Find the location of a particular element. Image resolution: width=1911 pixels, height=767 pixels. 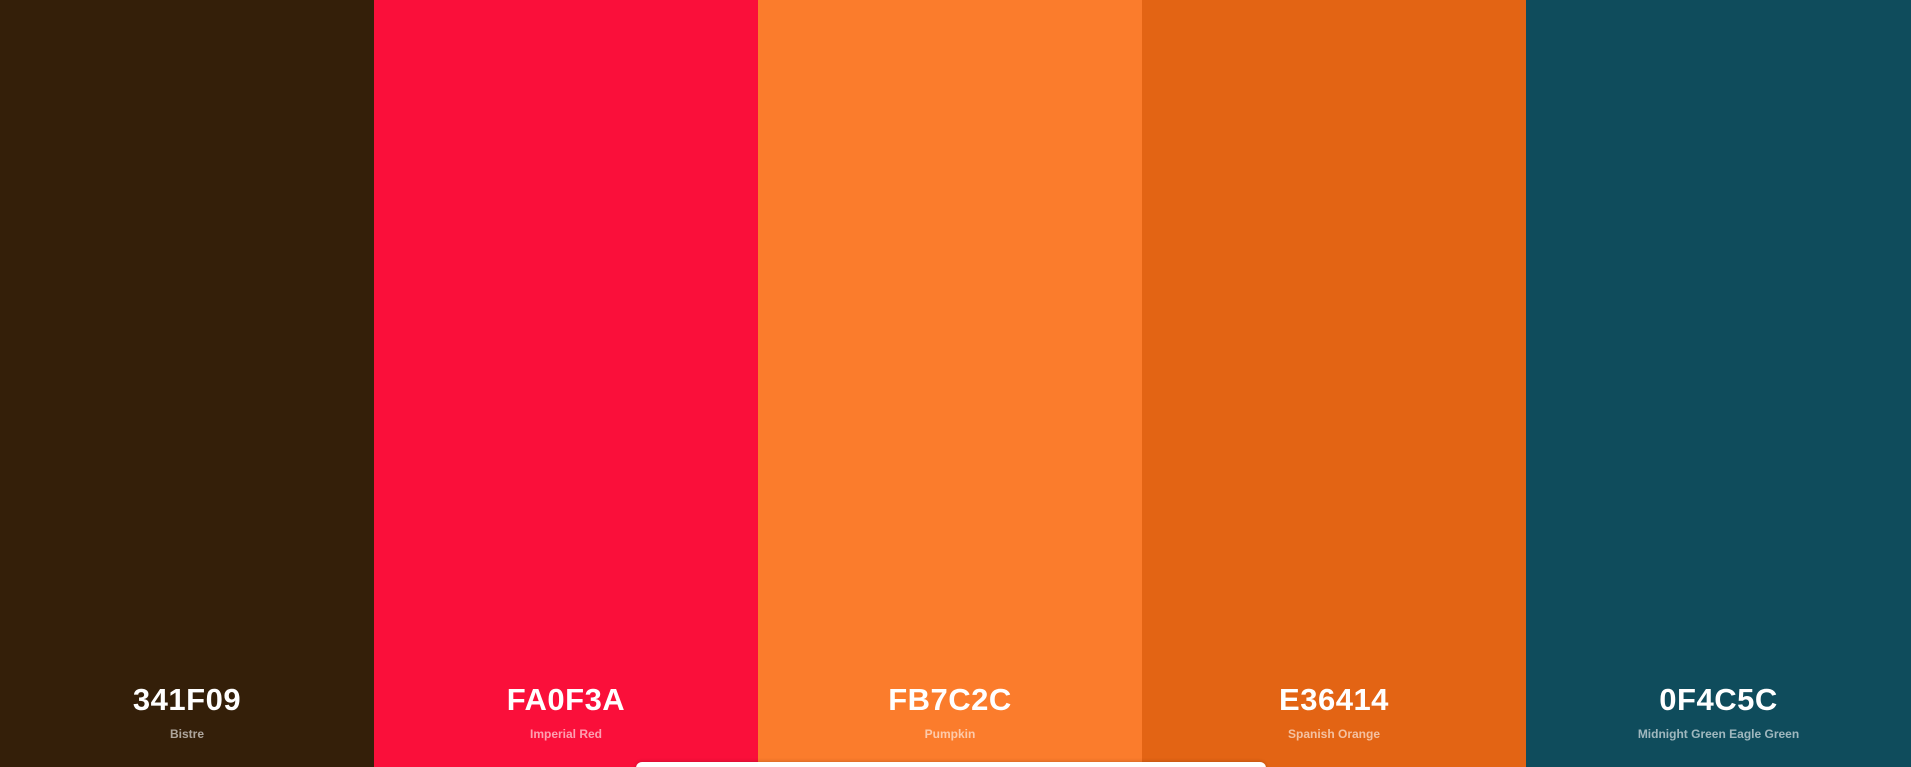

bottom-toolbar-edge is located at coordinates (951, 764).